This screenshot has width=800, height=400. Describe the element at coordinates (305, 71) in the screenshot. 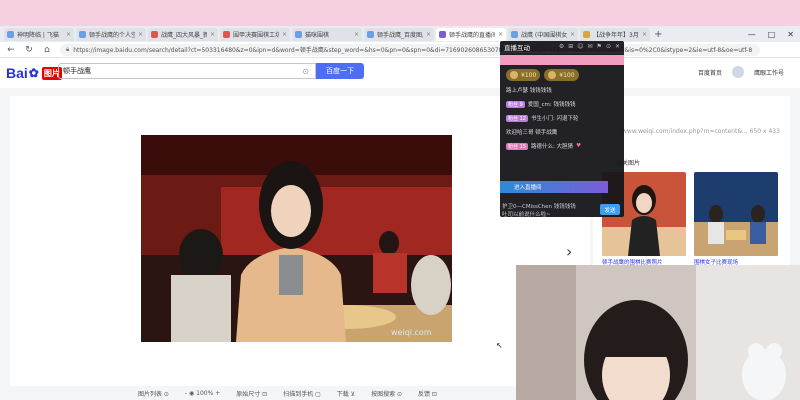

I see `camera-icon: ⊙` at that location.